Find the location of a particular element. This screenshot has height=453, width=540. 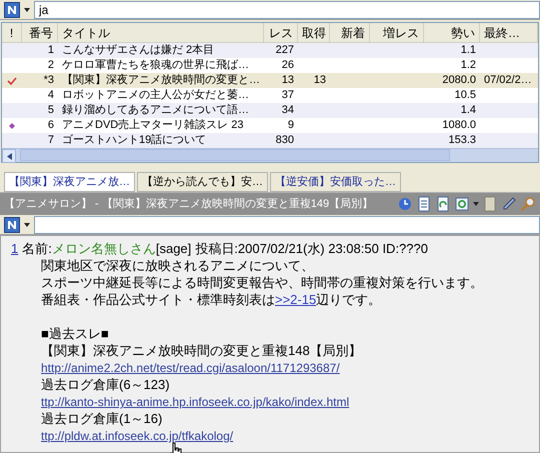

post-text: 過去ログ倉庫(6～123) is located at coordinates (105, 384).